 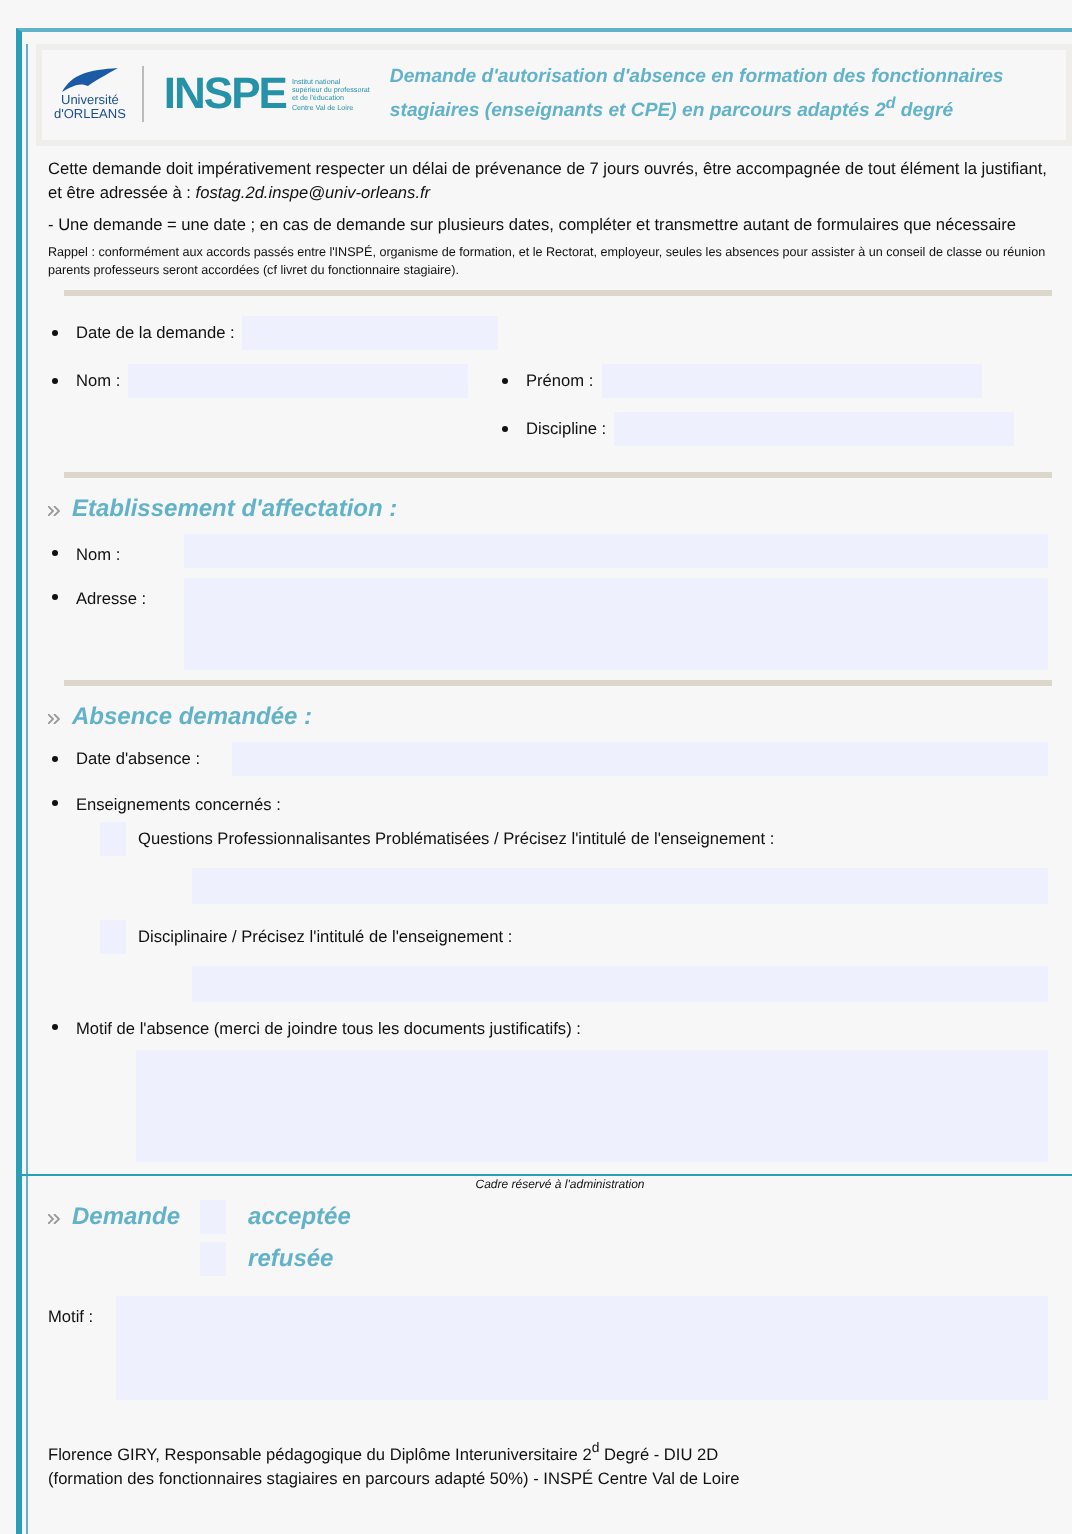 What do you see at coordinates (325, 936) in the screenshot?
I see `option-label: Disciplinaire / Précisez l'intitulé de l'enseignement :` at bounding box center [325, 936].